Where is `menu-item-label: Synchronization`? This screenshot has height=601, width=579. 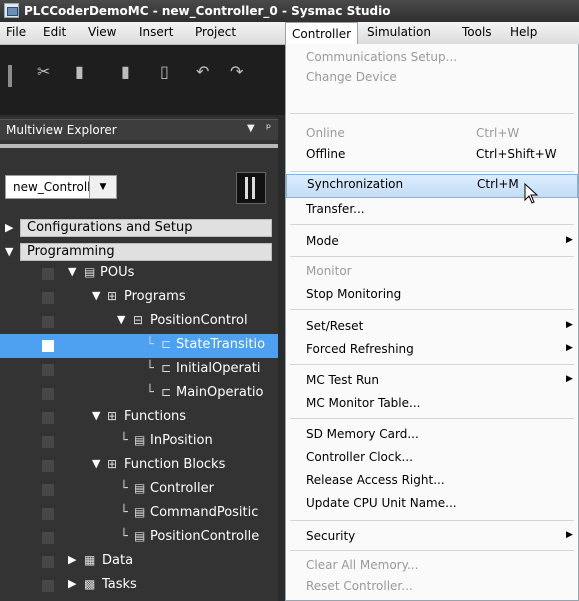
menu-item-label: Synchronization is located at coordinates (355, 184).